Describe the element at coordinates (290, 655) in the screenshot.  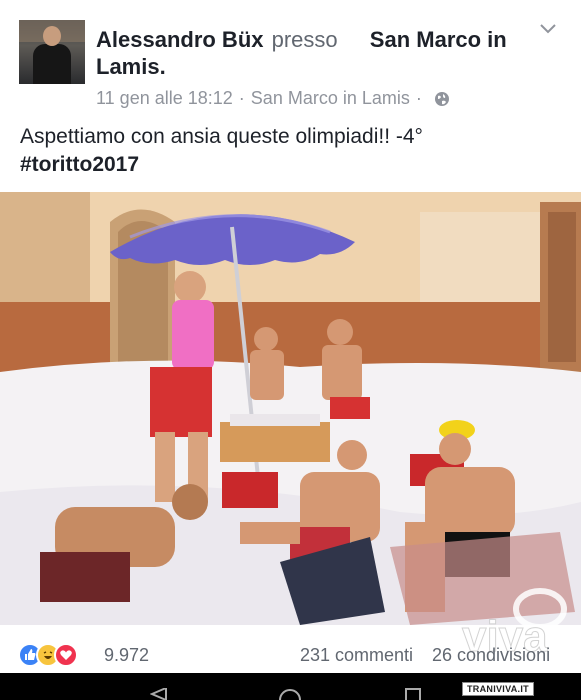
I see `reactions-bar: 9.972 231 commenti 26 condivisioni` at that location.